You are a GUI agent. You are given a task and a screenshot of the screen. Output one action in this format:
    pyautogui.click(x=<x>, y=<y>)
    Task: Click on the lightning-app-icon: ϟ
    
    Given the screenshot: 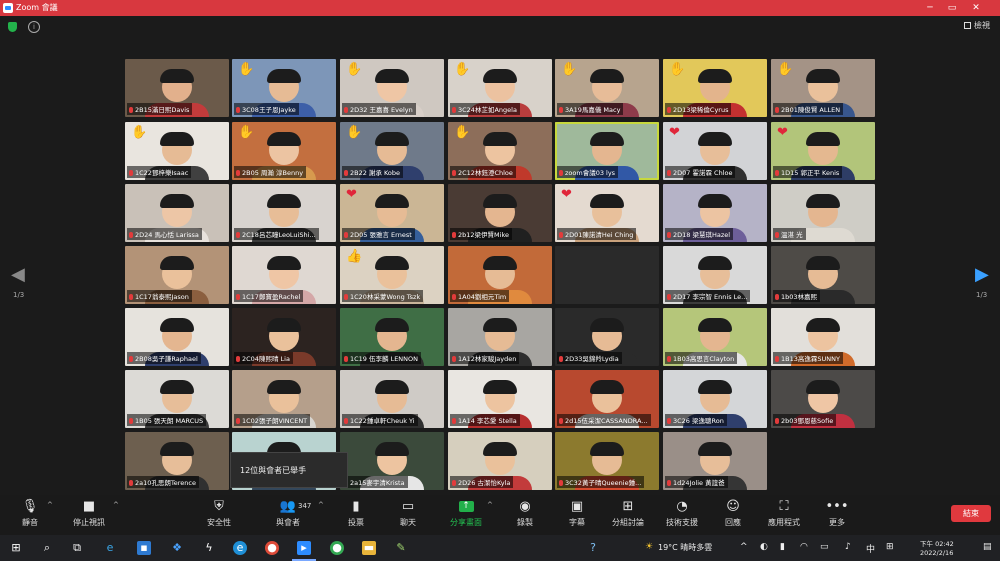 What is the action you would take?
    pyautogui.click(x=209, y=548)
    